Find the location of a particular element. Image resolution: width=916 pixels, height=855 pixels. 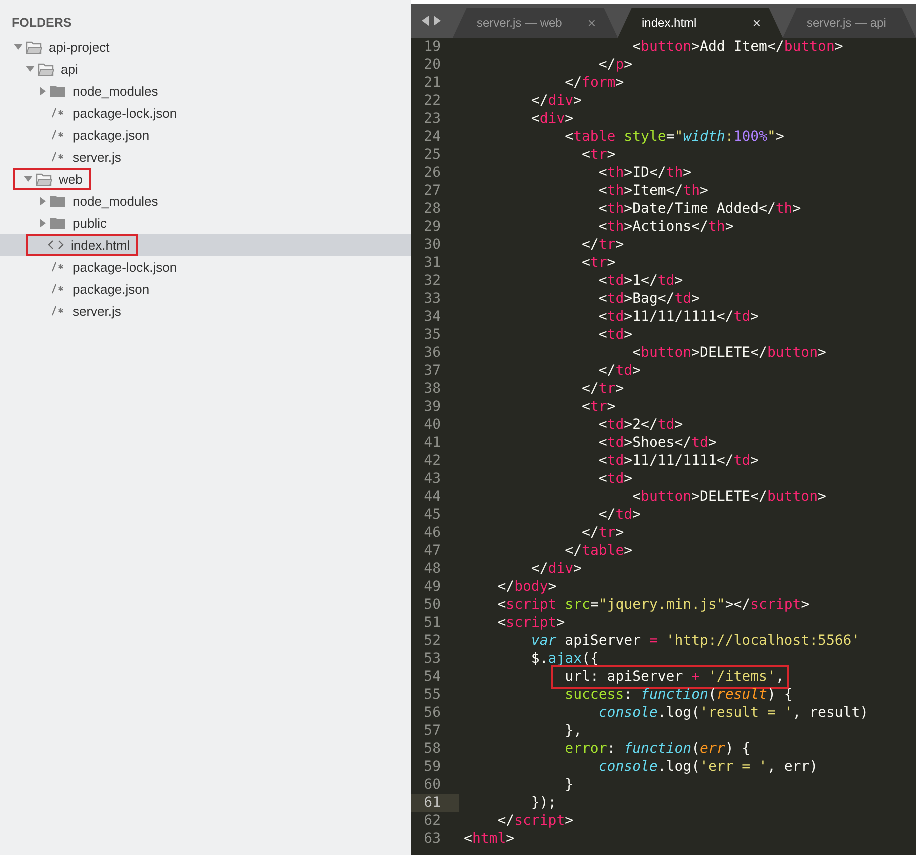

line-number: 24 is located at coordinates (432, 137).